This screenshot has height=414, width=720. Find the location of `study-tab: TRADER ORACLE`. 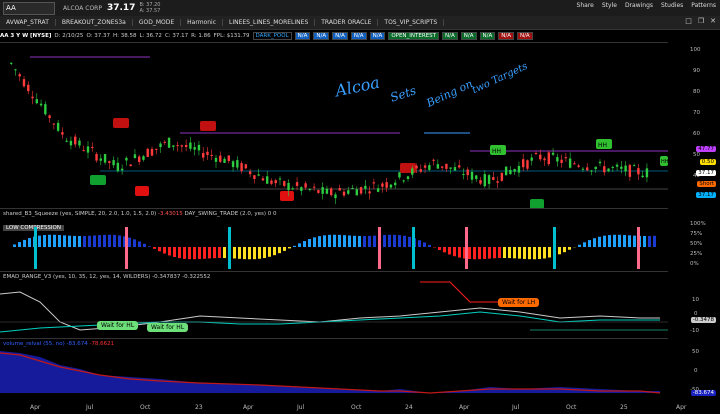

study-tab: TRADER ORACLE is located at coordinates (347, 22).